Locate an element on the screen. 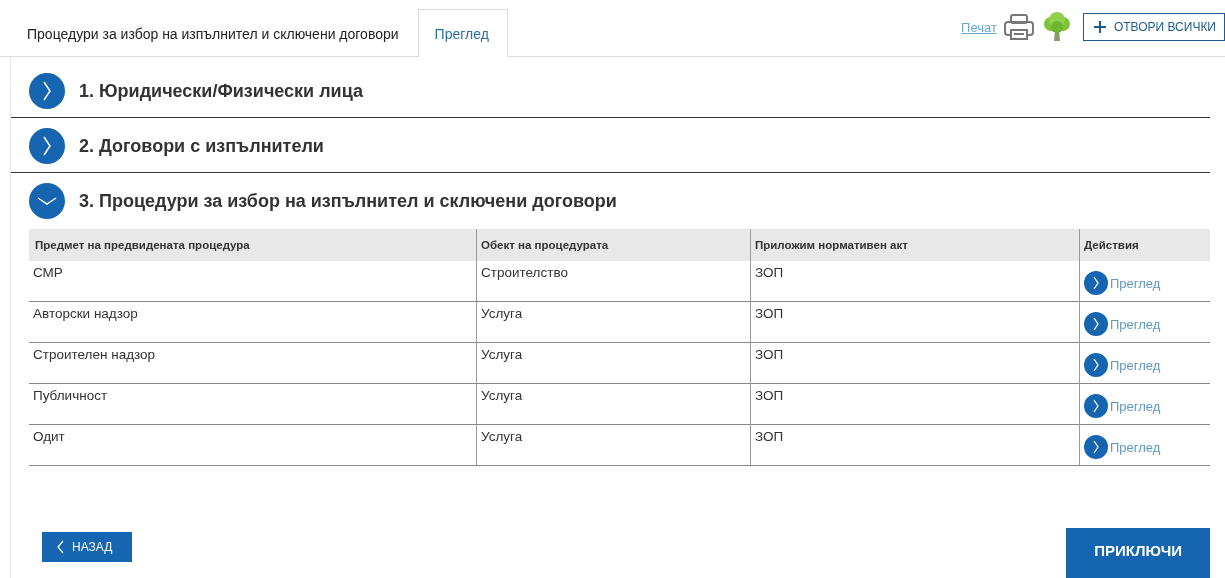 Image resolution: width=1225 pixels, height=578 pixels. section-title: 3. Процедури за избор на изпълнител и сключени договори is located at coordinates (348, 201).